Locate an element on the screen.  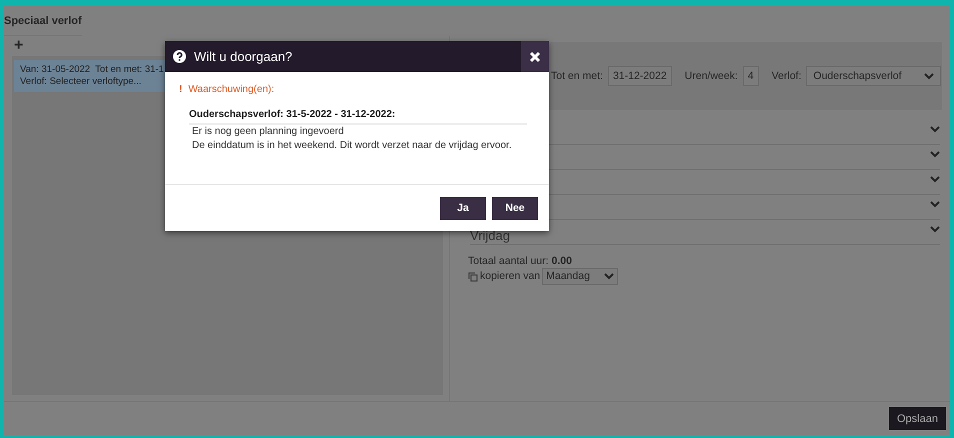
yes-button: Ja is located at coordinates (463, 208).